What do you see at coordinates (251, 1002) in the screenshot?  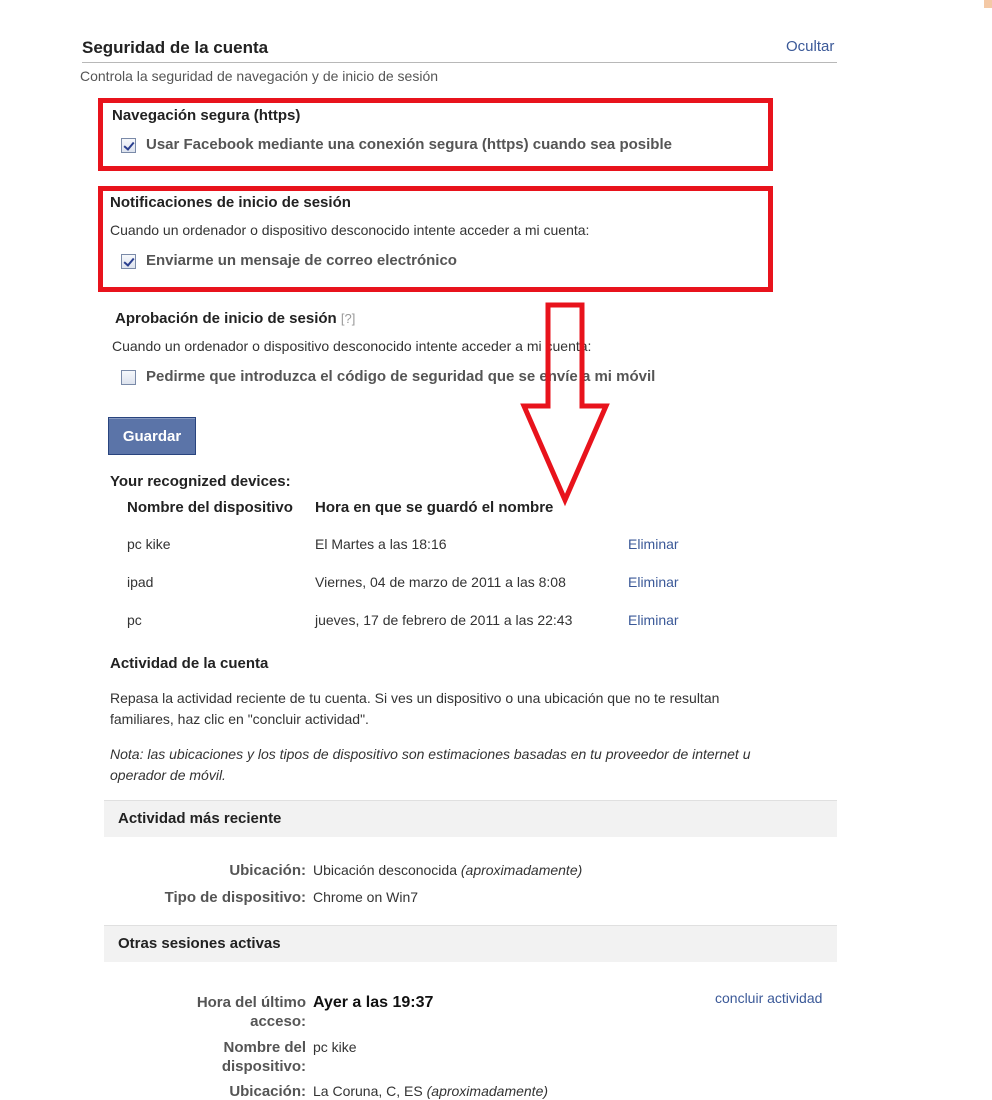 I see `last-access-label-1: Hora del último` at bounding box center [251, 1002].